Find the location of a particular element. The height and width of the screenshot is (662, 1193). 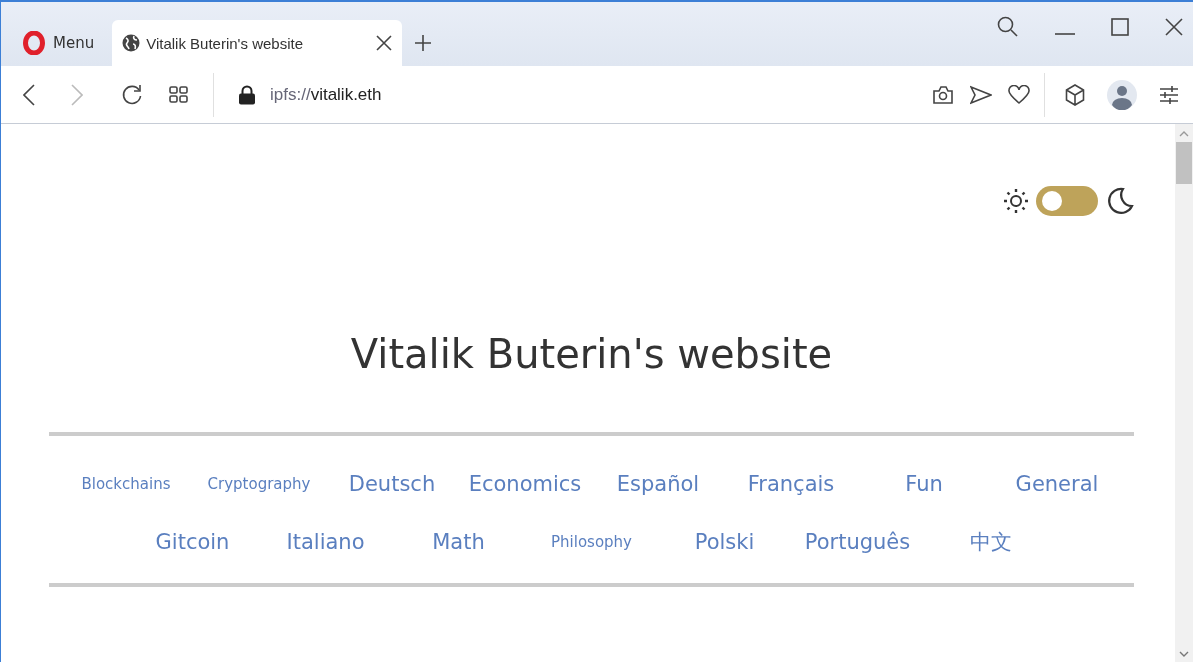

page-title: Vitalik Buterin's website is located at coordinates (591, 354).